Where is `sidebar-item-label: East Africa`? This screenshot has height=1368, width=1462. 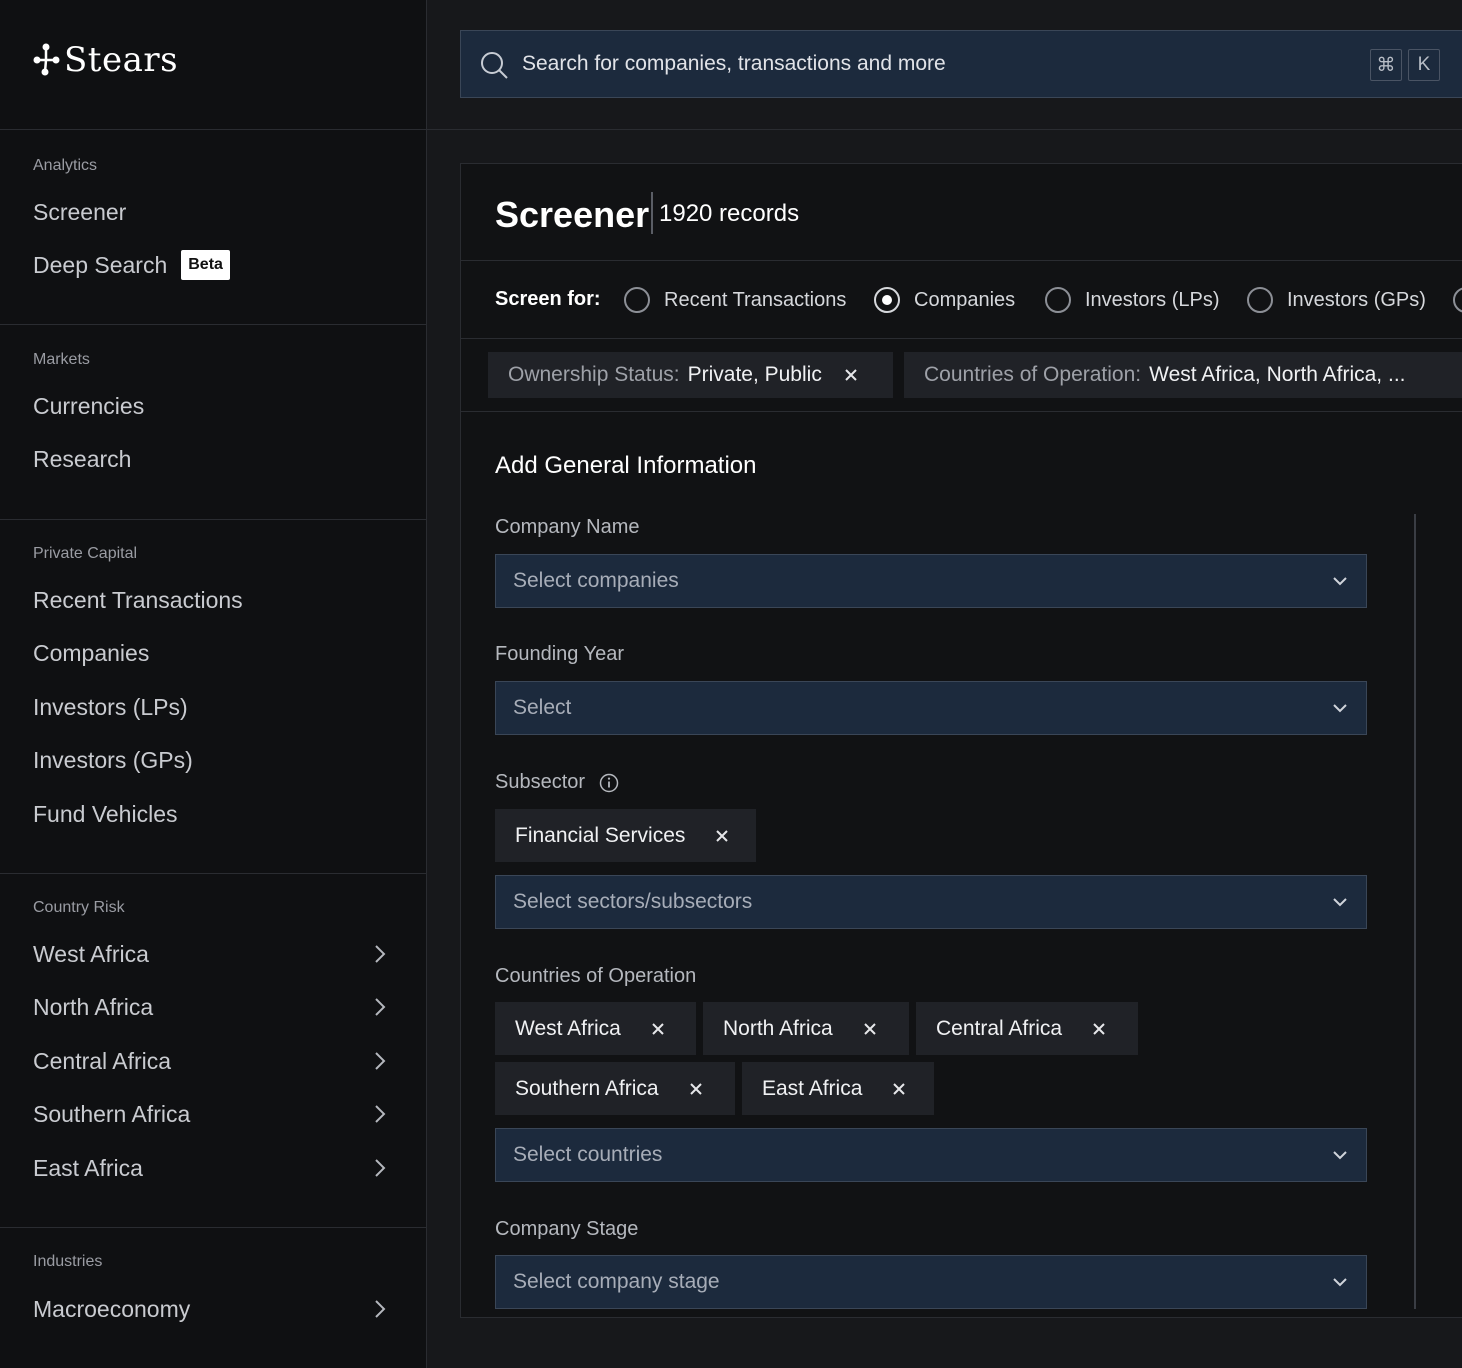 sidebar-item-label: East Africa is located at coordinates (88, 1167).